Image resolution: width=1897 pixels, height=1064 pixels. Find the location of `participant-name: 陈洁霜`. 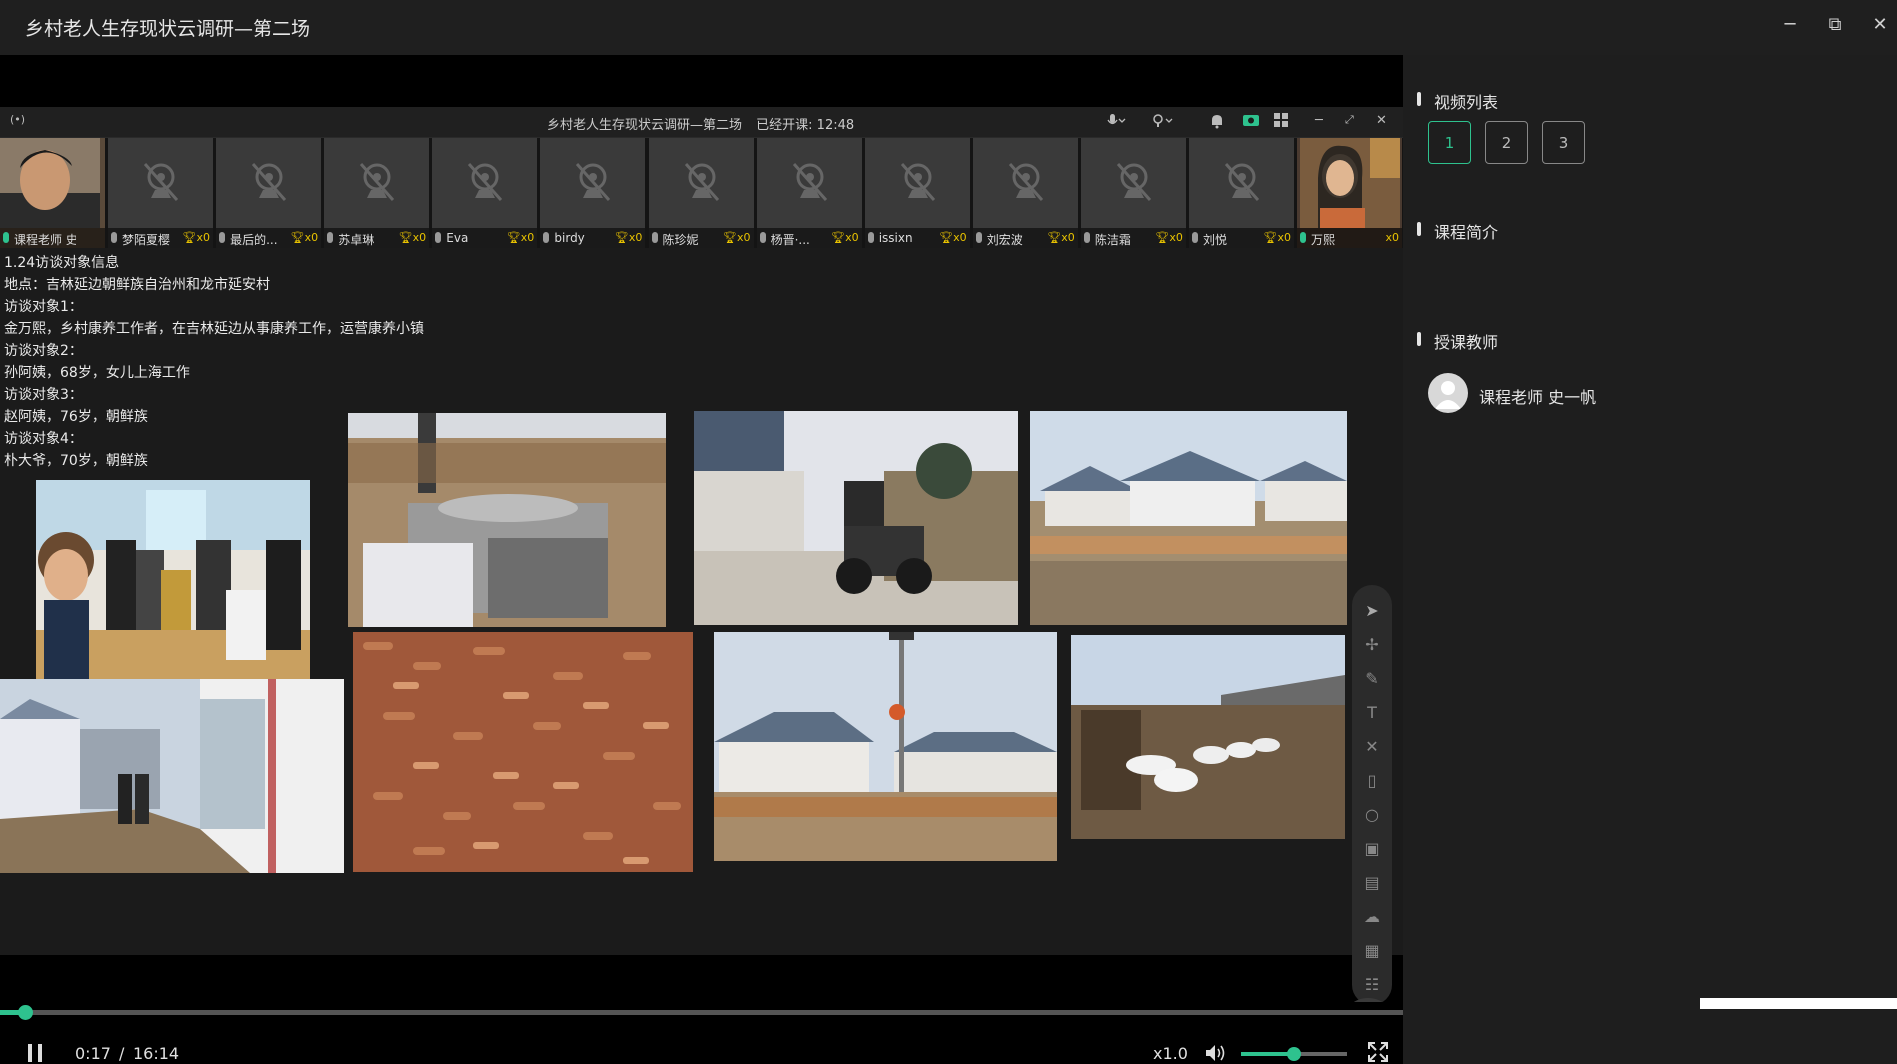

participant-name: 陈洁霜 is located at coordinates (1112, 240).